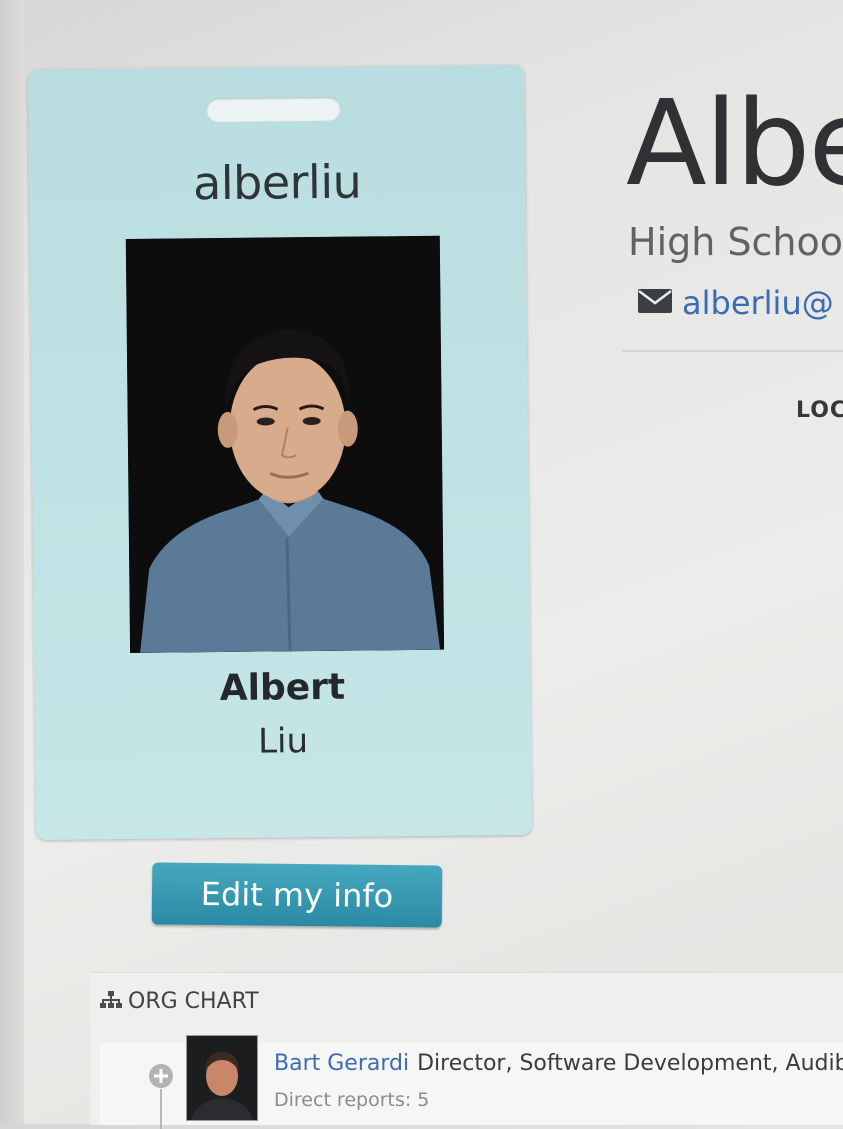 The height and width of the screenshot is (1129, 843). Describe the element at coordinates (819, 410) in the screenshot. I see `location-section-heading: LOC` at that location.